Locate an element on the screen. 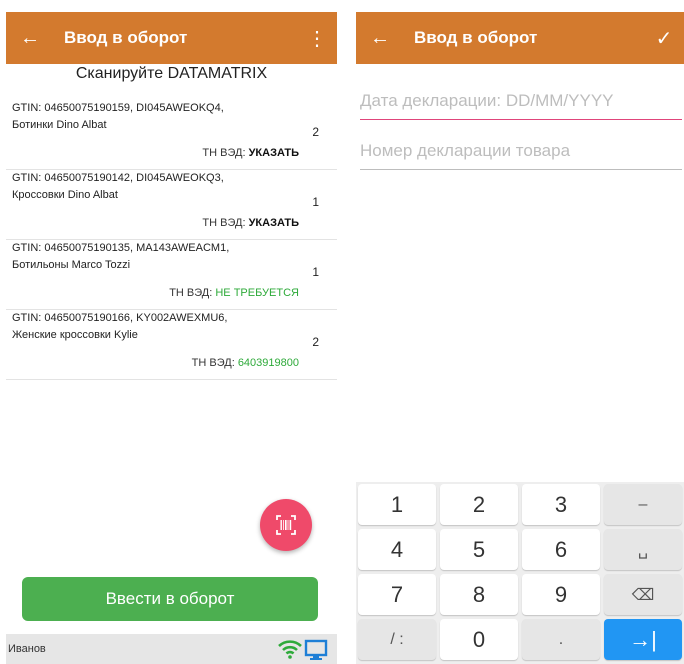  key-0: 0 is located at coordinates (479, 639).